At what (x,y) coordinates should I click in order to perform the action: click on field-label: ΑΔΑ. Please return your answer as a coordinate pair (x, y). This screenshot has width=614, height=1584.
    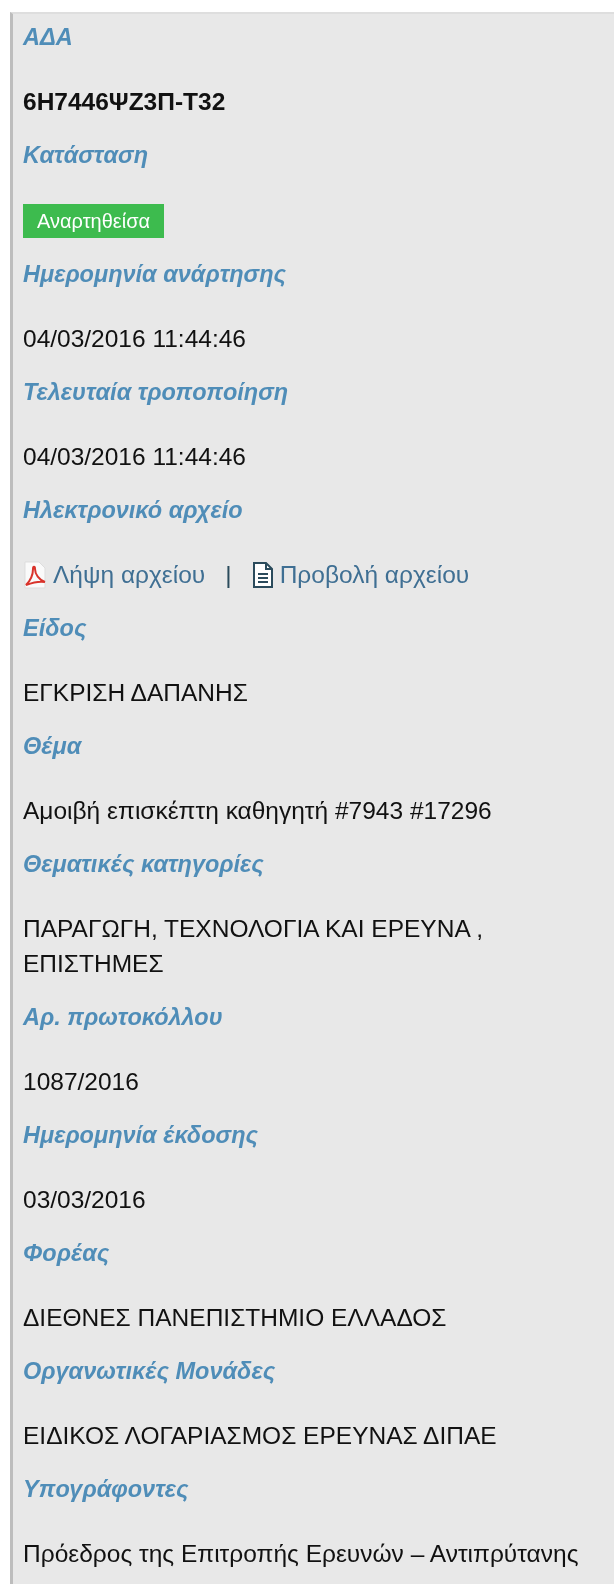
    Looking at the image, I should click on (48, 37).